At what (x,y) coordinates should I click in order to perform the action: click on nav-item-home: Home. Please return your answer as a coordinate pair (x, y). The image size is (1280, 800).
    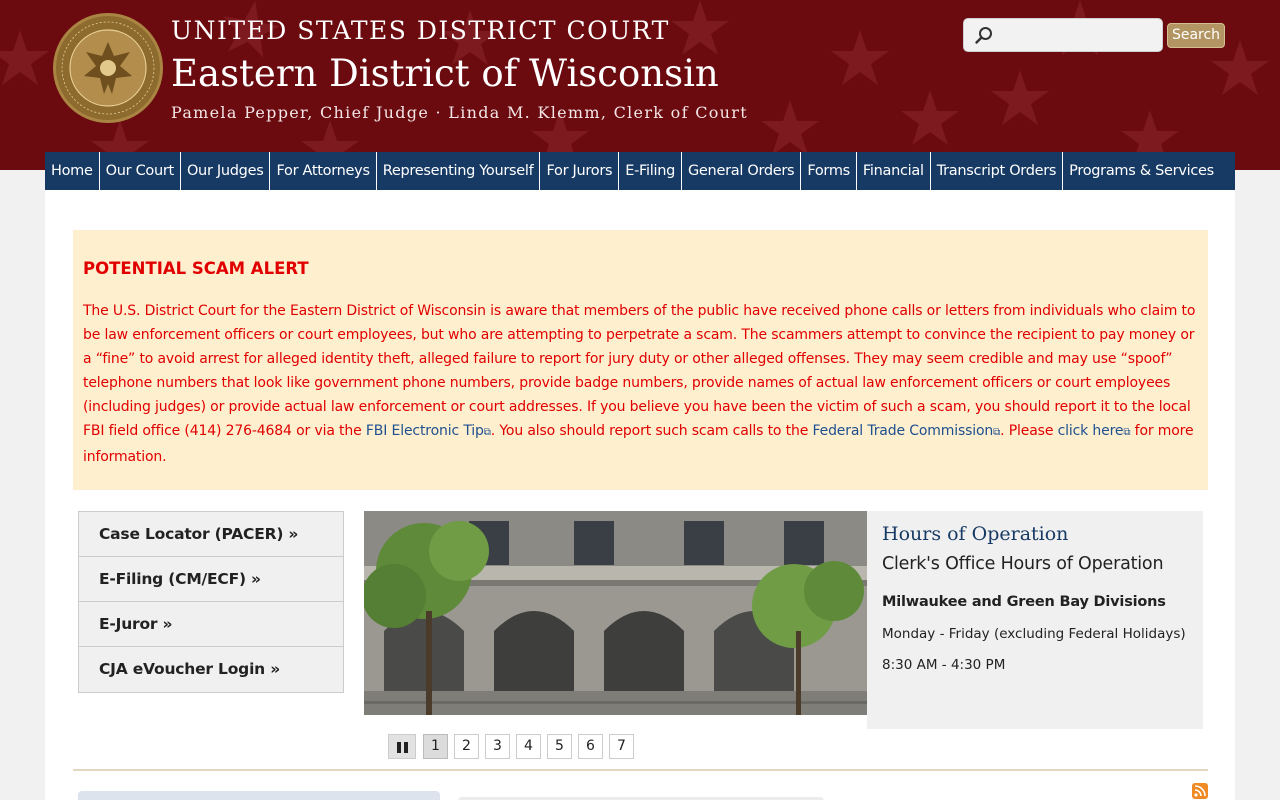
    Looking at the image, I should click on (72, 171).